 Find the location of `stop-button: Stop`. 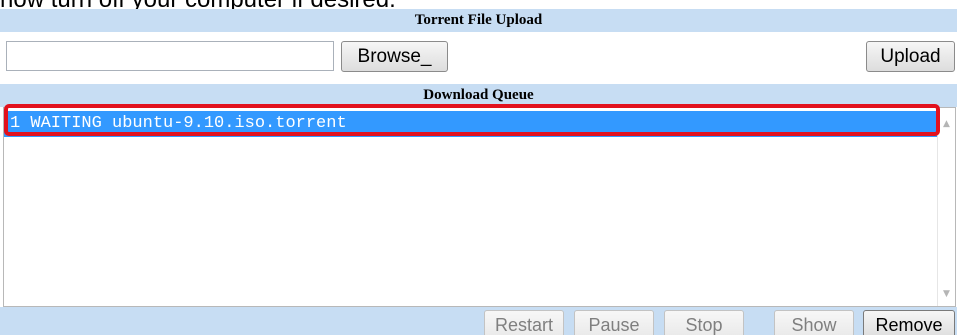

stop-button: Stop is located at coordinates (704, 322).